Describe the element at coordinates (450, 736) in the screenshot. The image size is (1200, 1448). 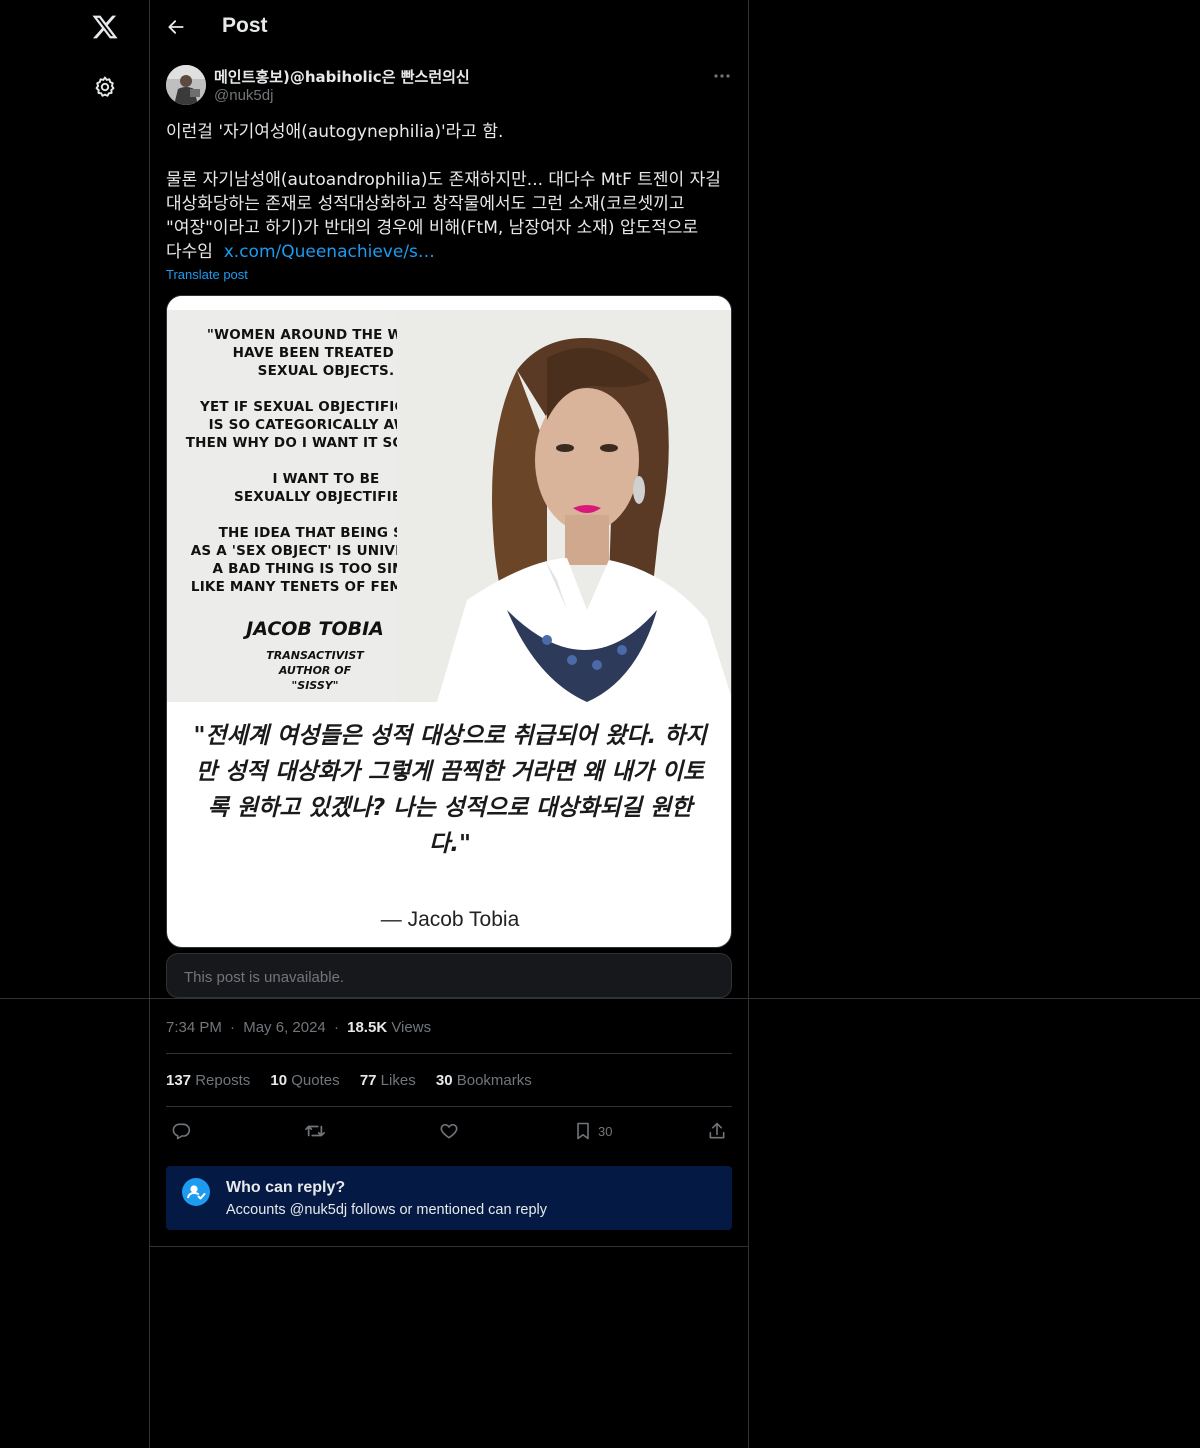
I see `korean-quote-line: "전세계 여성들은 성적 대상으로 취급되어 왔다. 하지` at that location.